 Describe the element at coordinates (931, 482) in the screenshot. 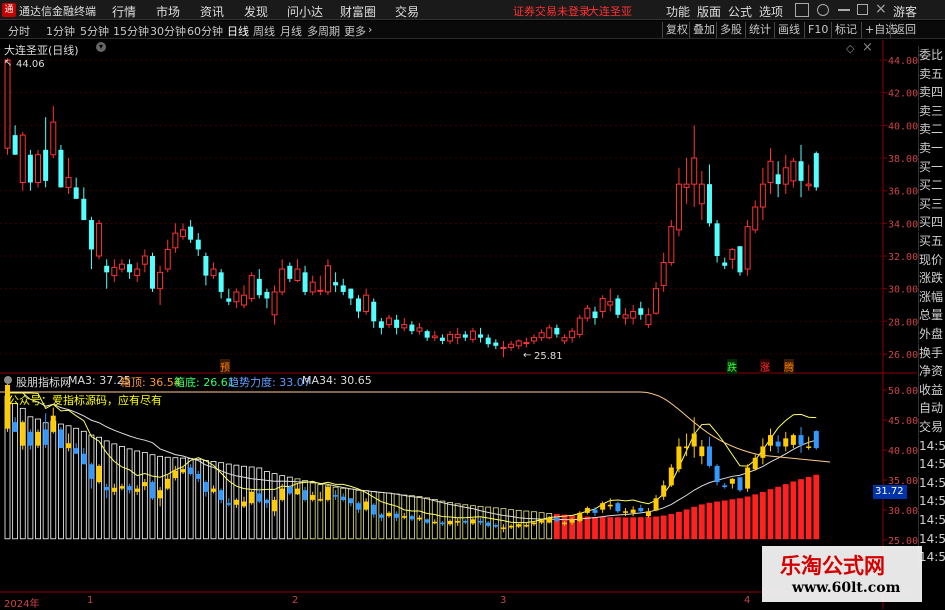

I see `quote-tab-23: 14:56` at that location.